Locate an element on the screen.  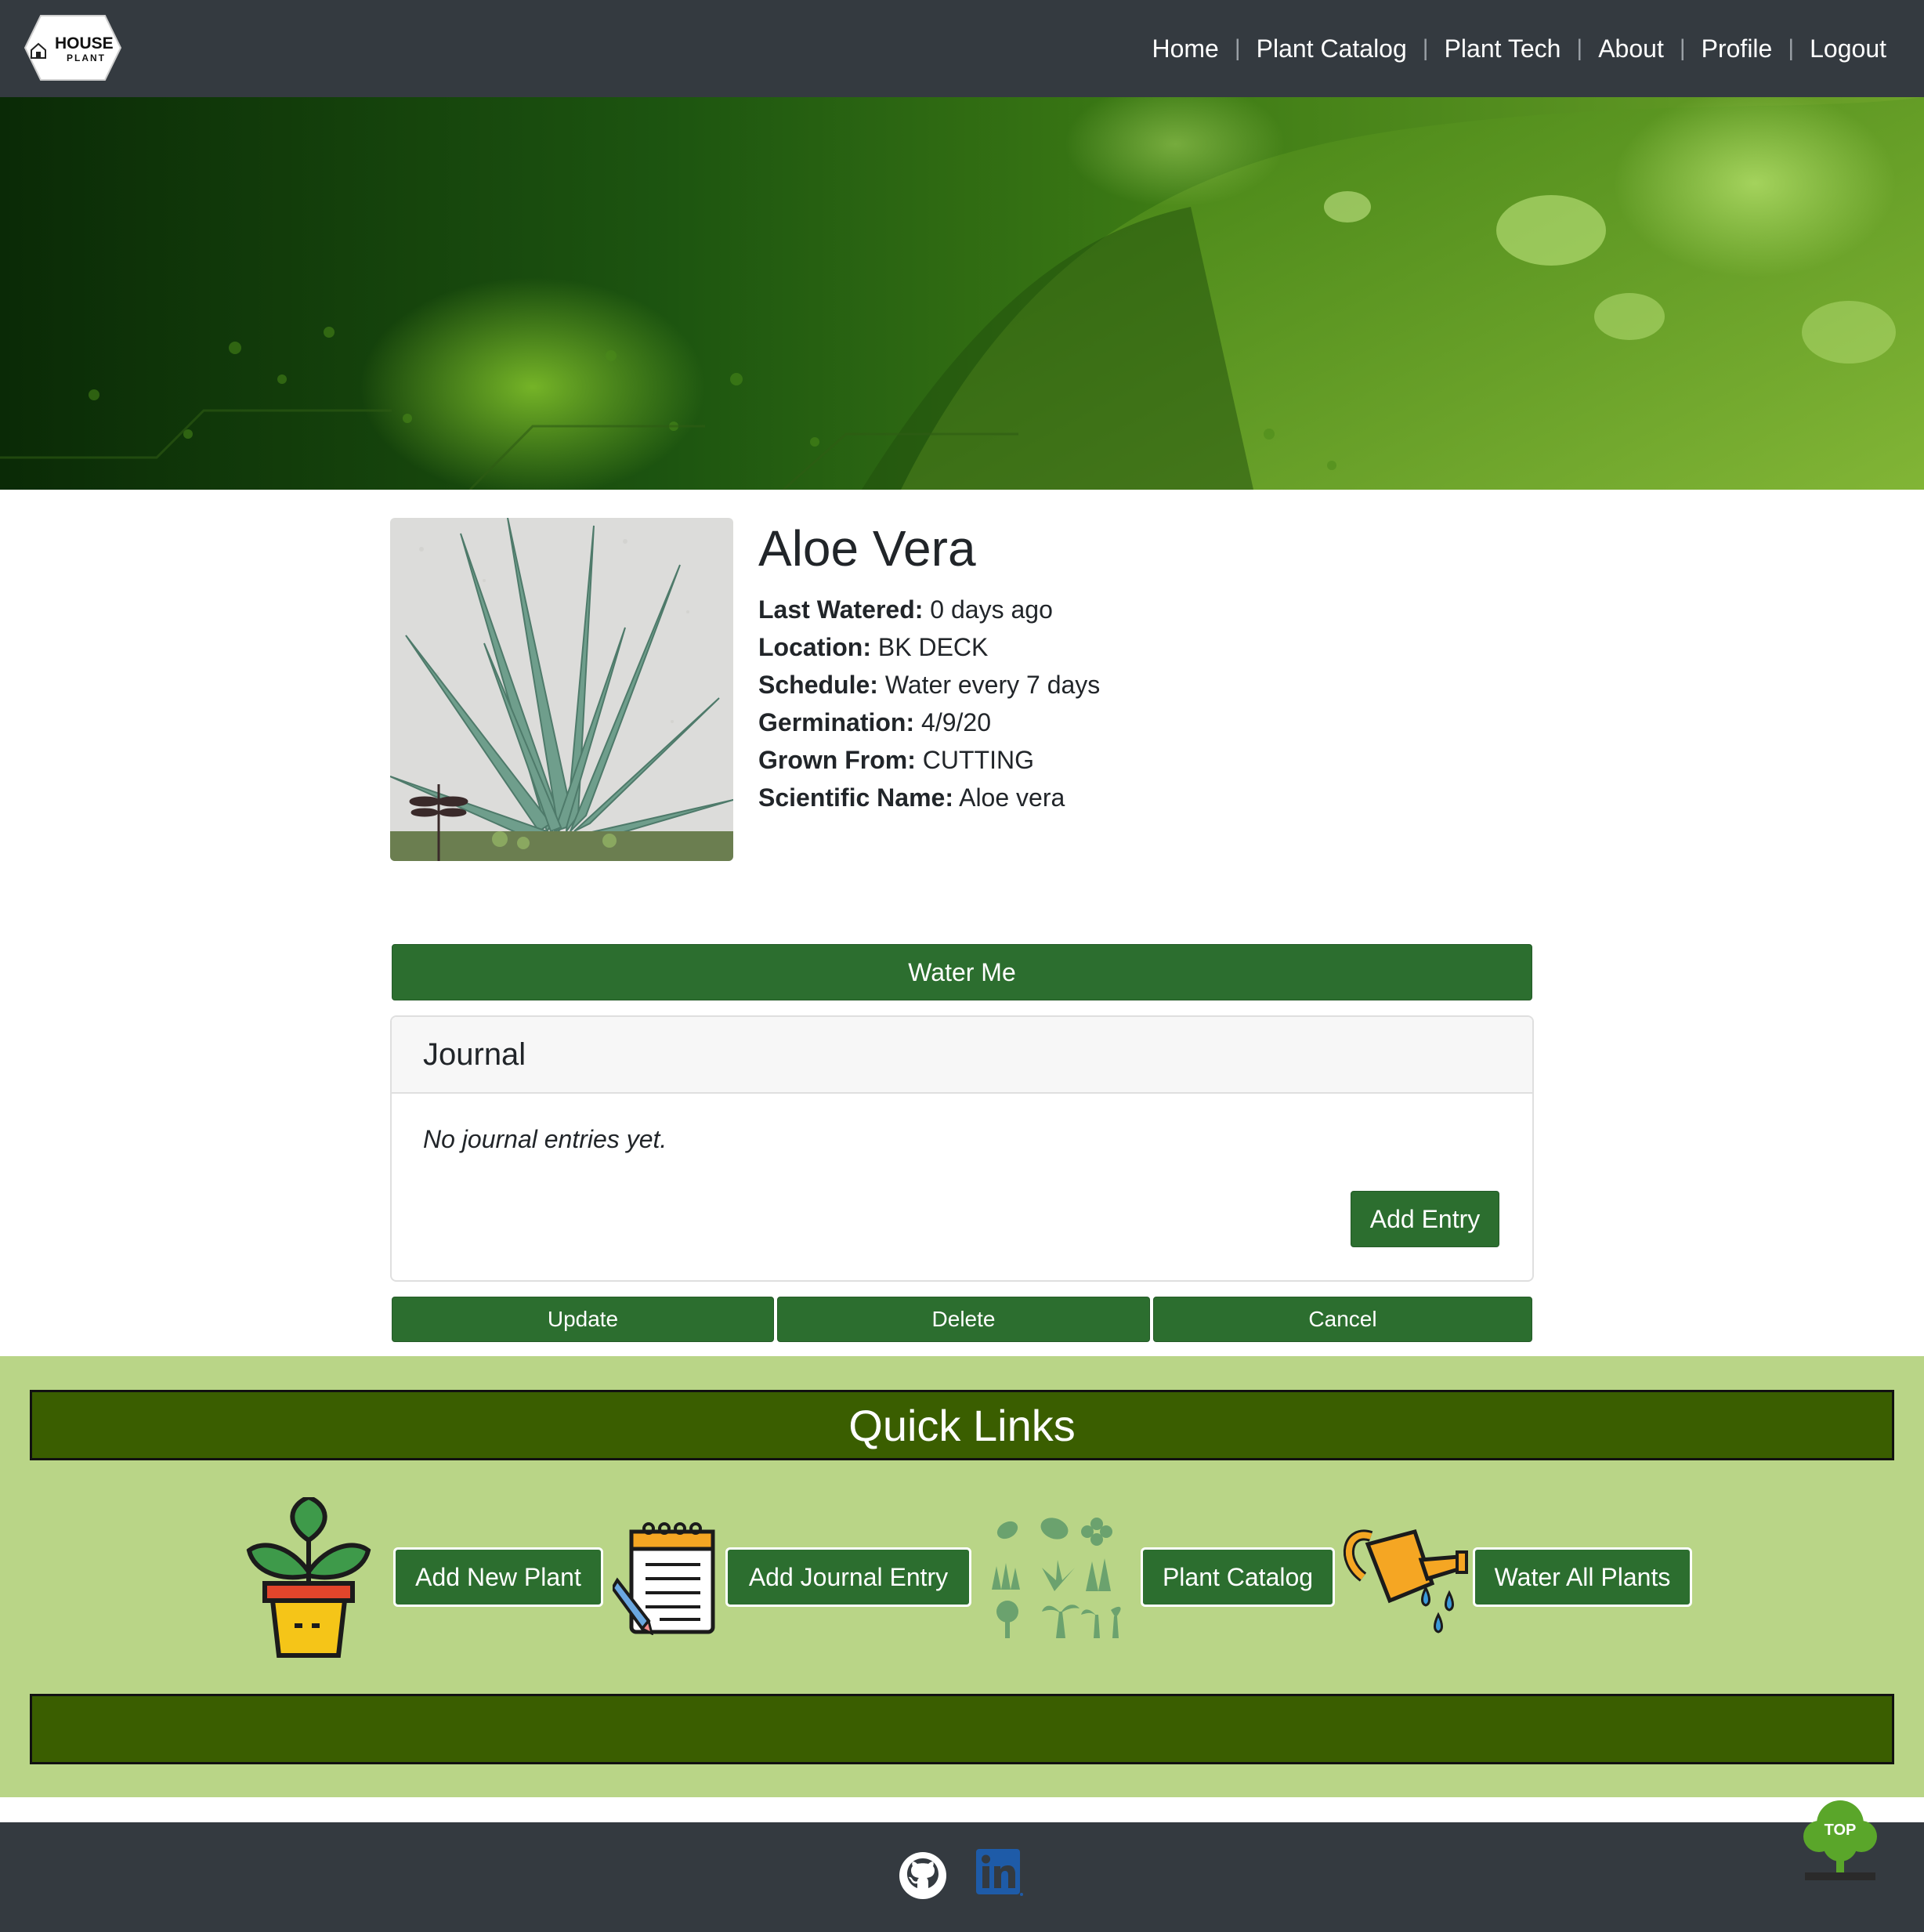
field-value: Water every 7 days is located at coordinates (993, 685).